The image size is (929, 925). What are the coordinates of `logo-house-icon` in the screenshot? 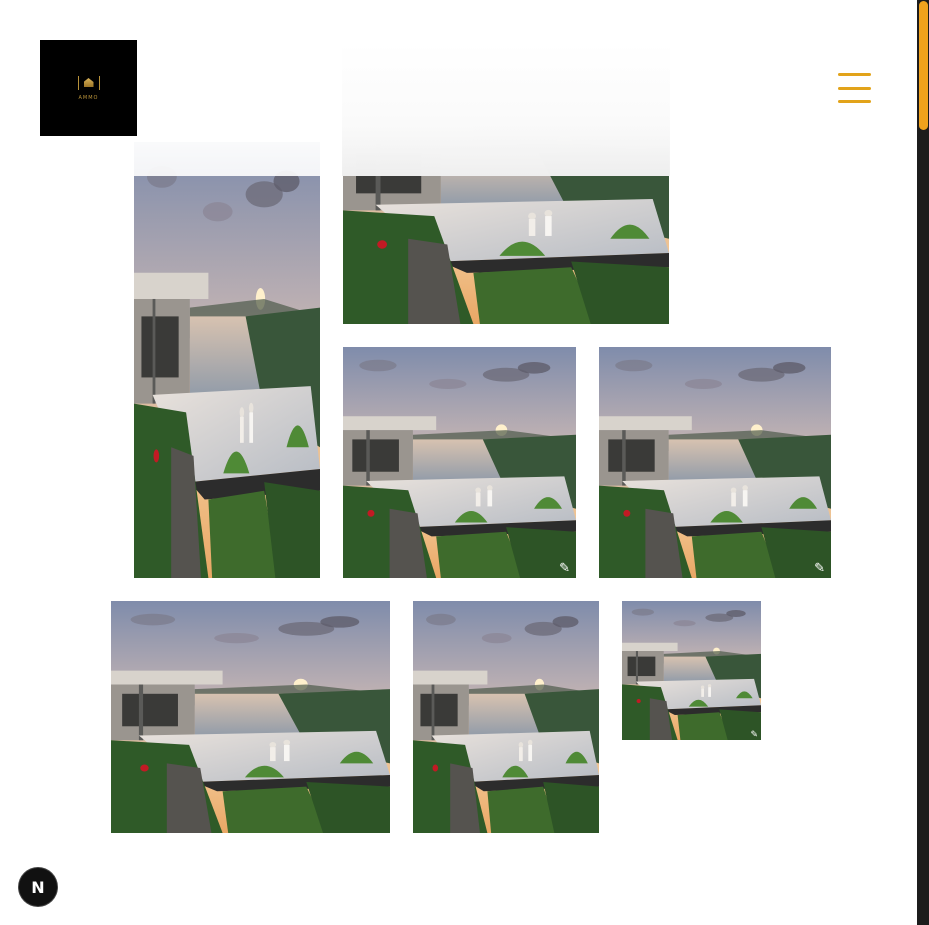 It's located at (88, 83).